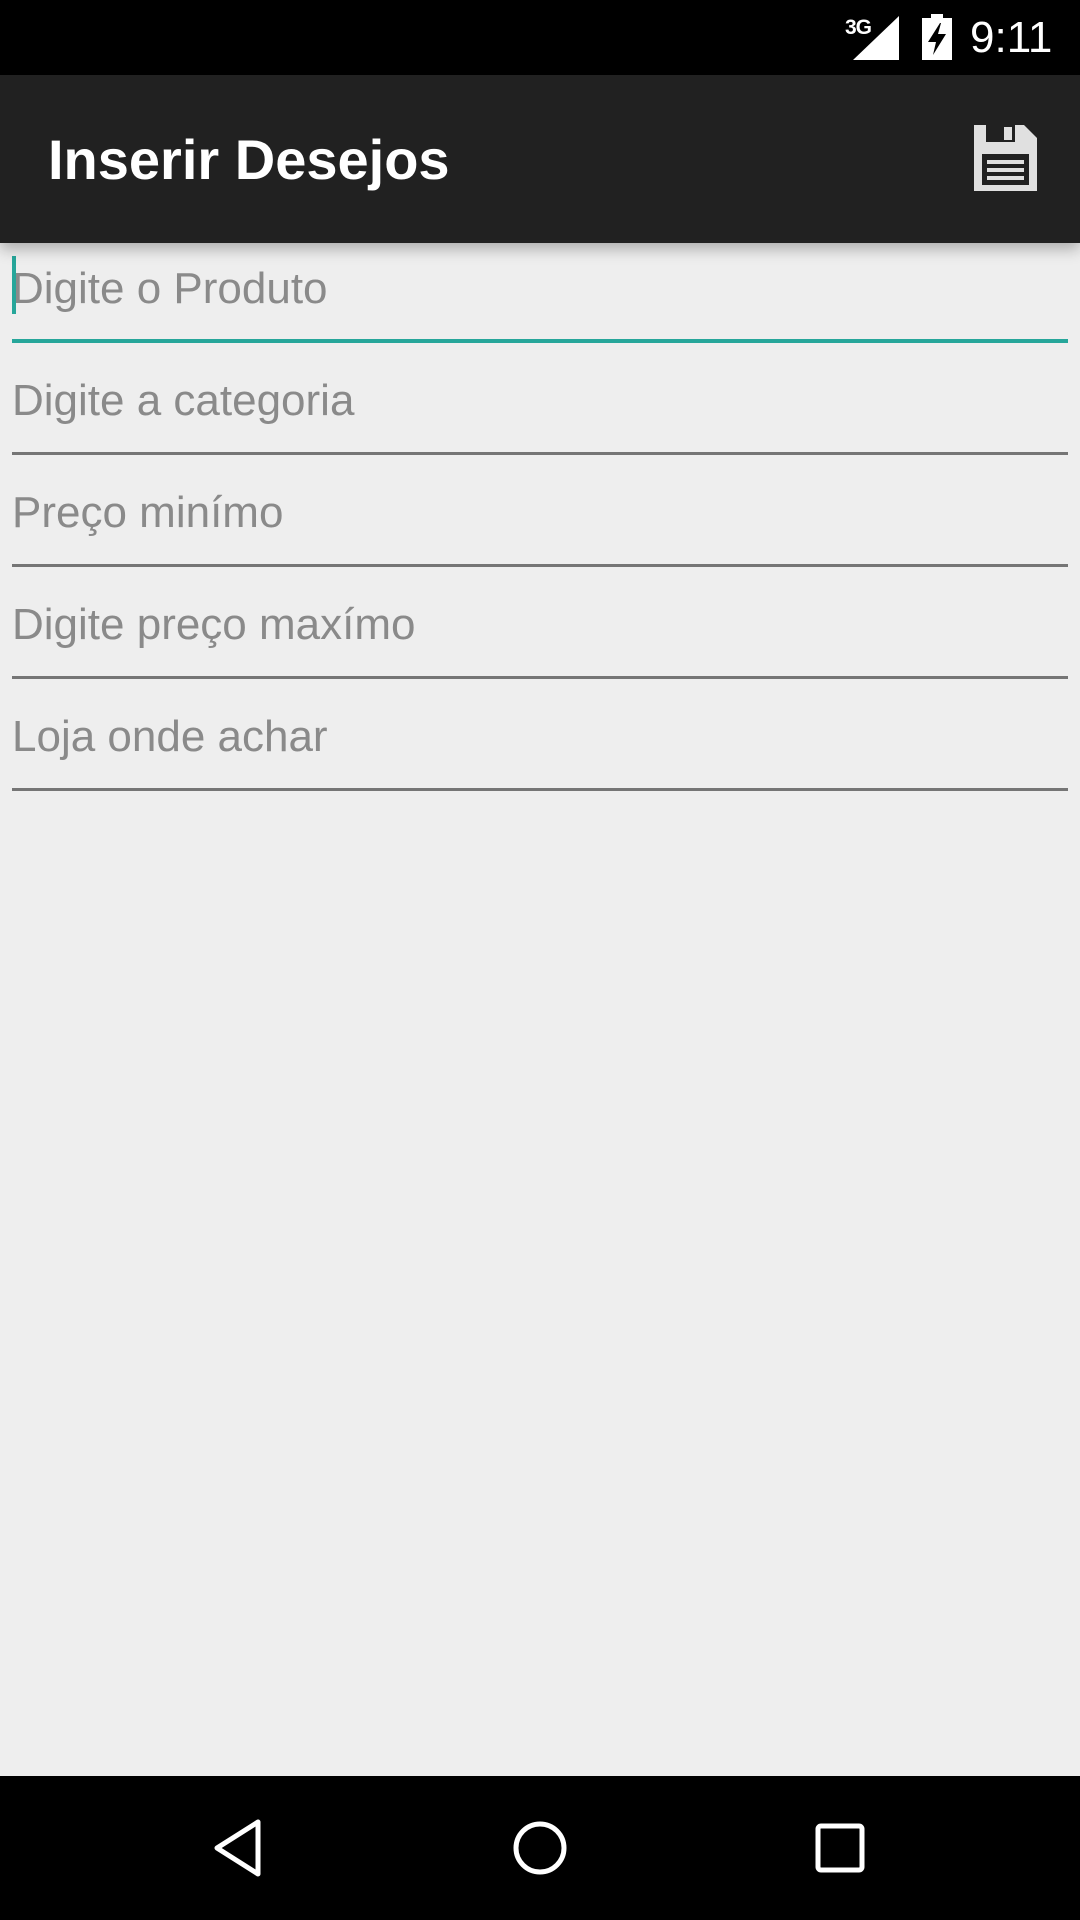  Describe the element at coordinates (540, 789) in the screenshot. I see `store-input-underline` at that location.